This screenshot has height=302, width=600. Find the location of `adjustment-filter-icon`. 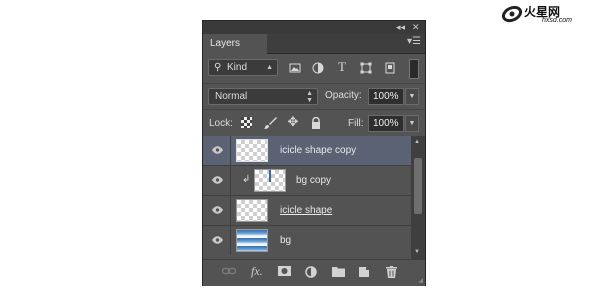

adjustment-filter-icon is located at coordinates (318, 68).